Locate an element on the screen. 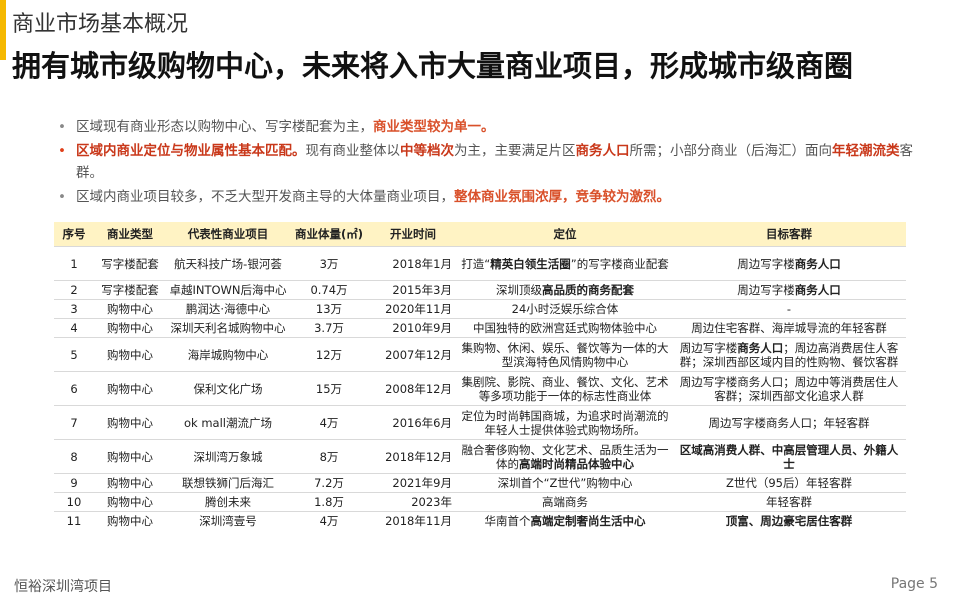 This screenshot has width=960, height=600. table-header-row: 序号 商业类型 代表性商业项目 商业体量(㎡) 开业时间 定位 目标客群 is located at coordinates (480, 234).